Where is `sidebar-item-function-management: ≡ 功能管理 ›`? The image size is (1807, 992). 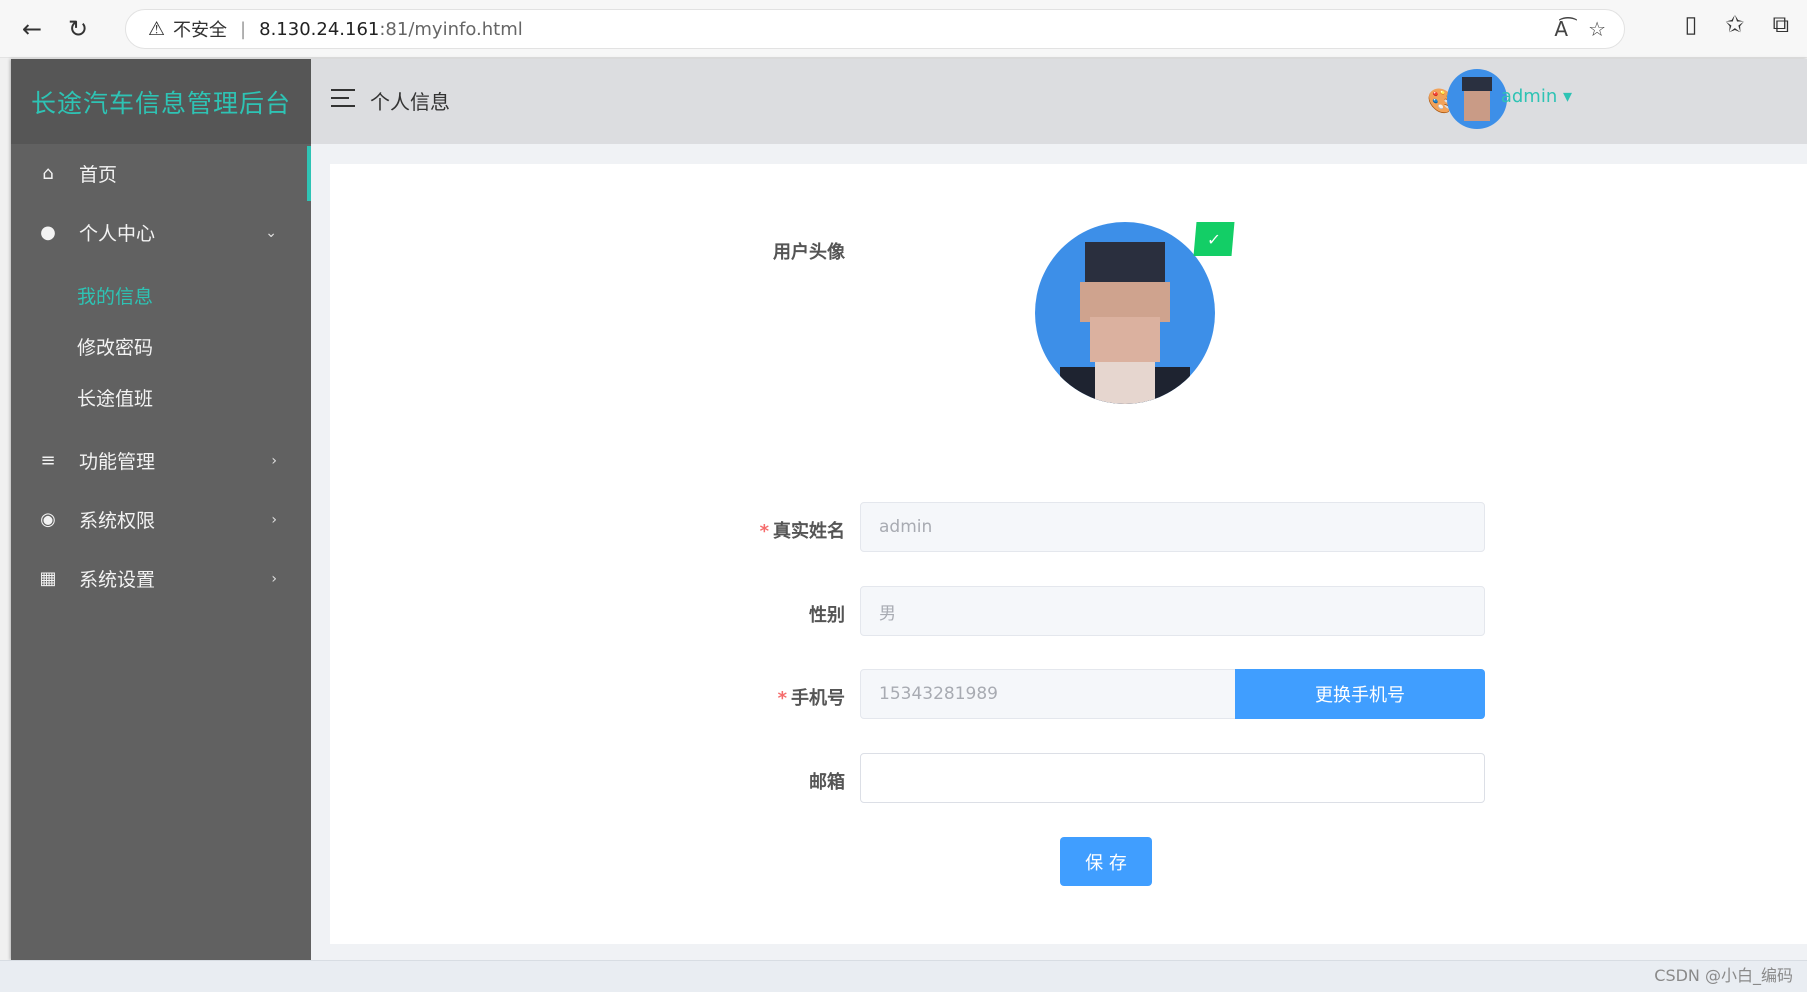
sidebar-item-function-management: ≡ 功能管理 › is located at coordinates (161, 460).